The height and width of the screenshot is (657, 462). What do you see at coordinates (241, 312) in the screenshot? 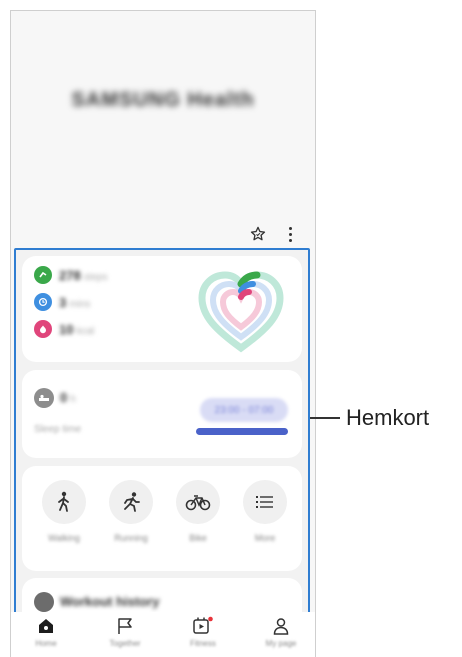
I see `activity-heart-rings` at bounding box center [241, 312].